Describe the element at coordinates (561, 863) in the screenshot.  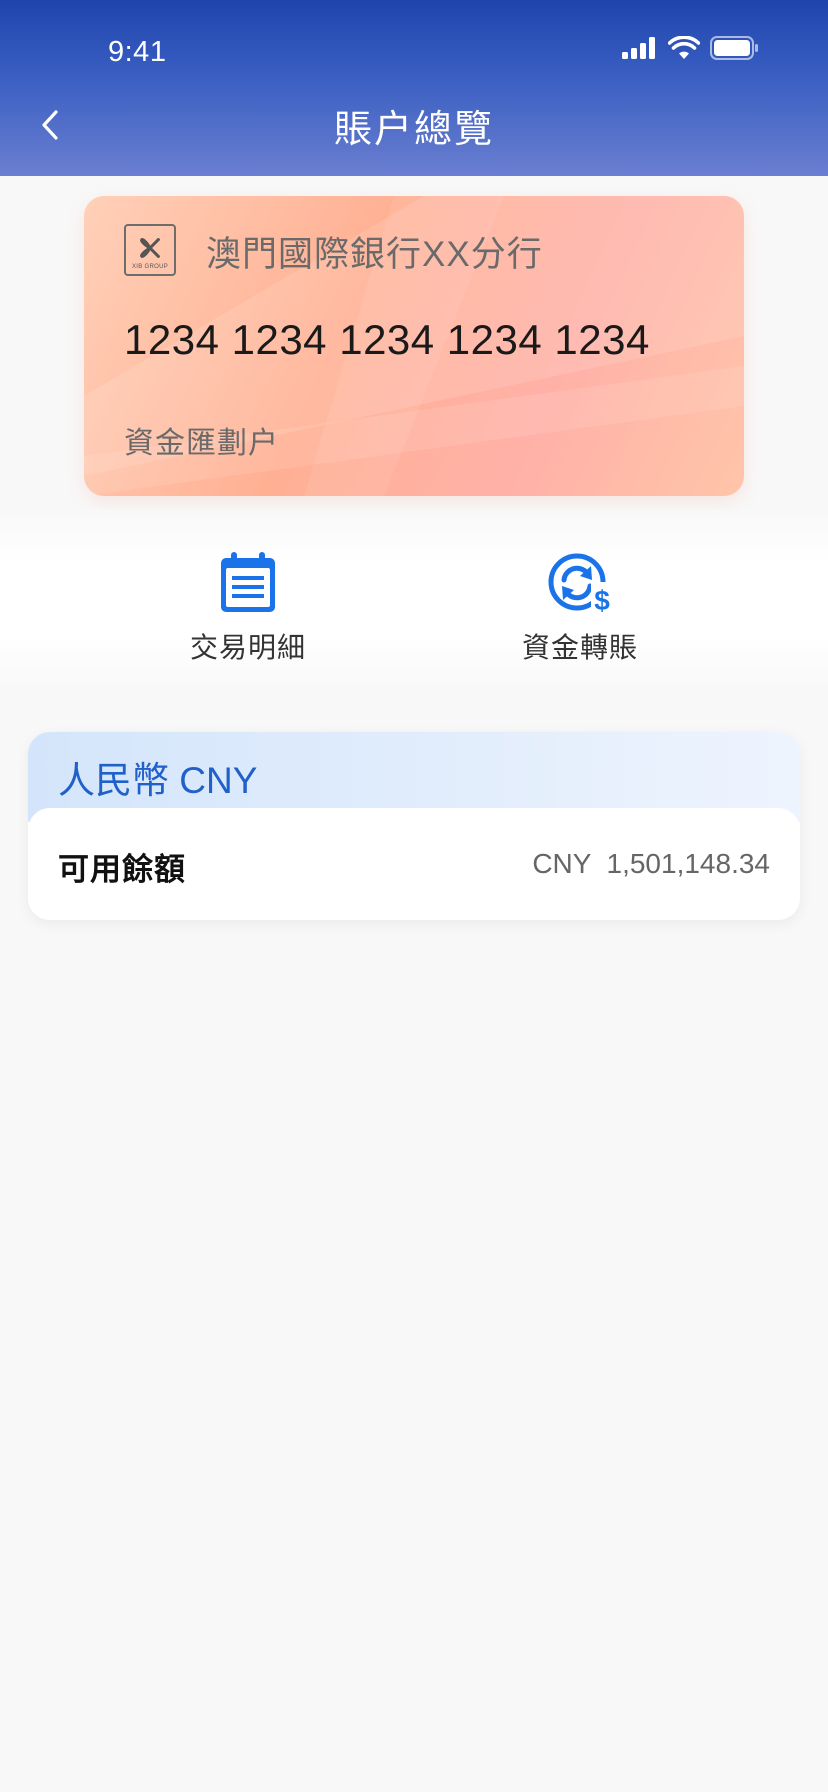
I see `balance-currency: CNY` at that location.